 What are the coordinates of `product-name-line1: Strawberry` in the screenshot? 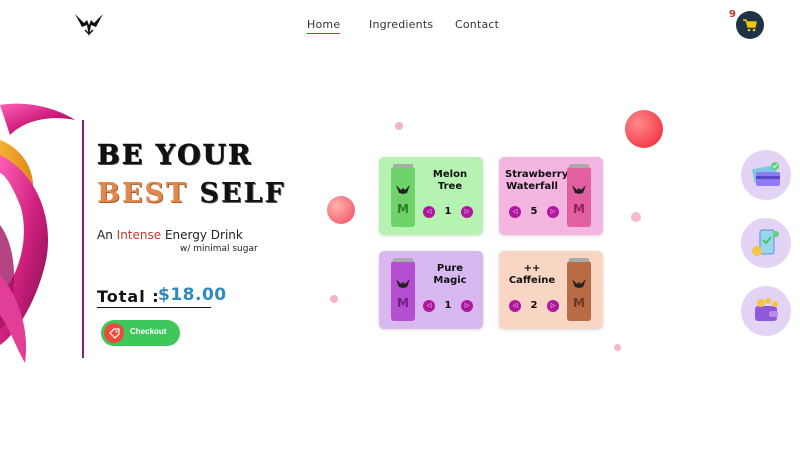 It's located at (537, 174).